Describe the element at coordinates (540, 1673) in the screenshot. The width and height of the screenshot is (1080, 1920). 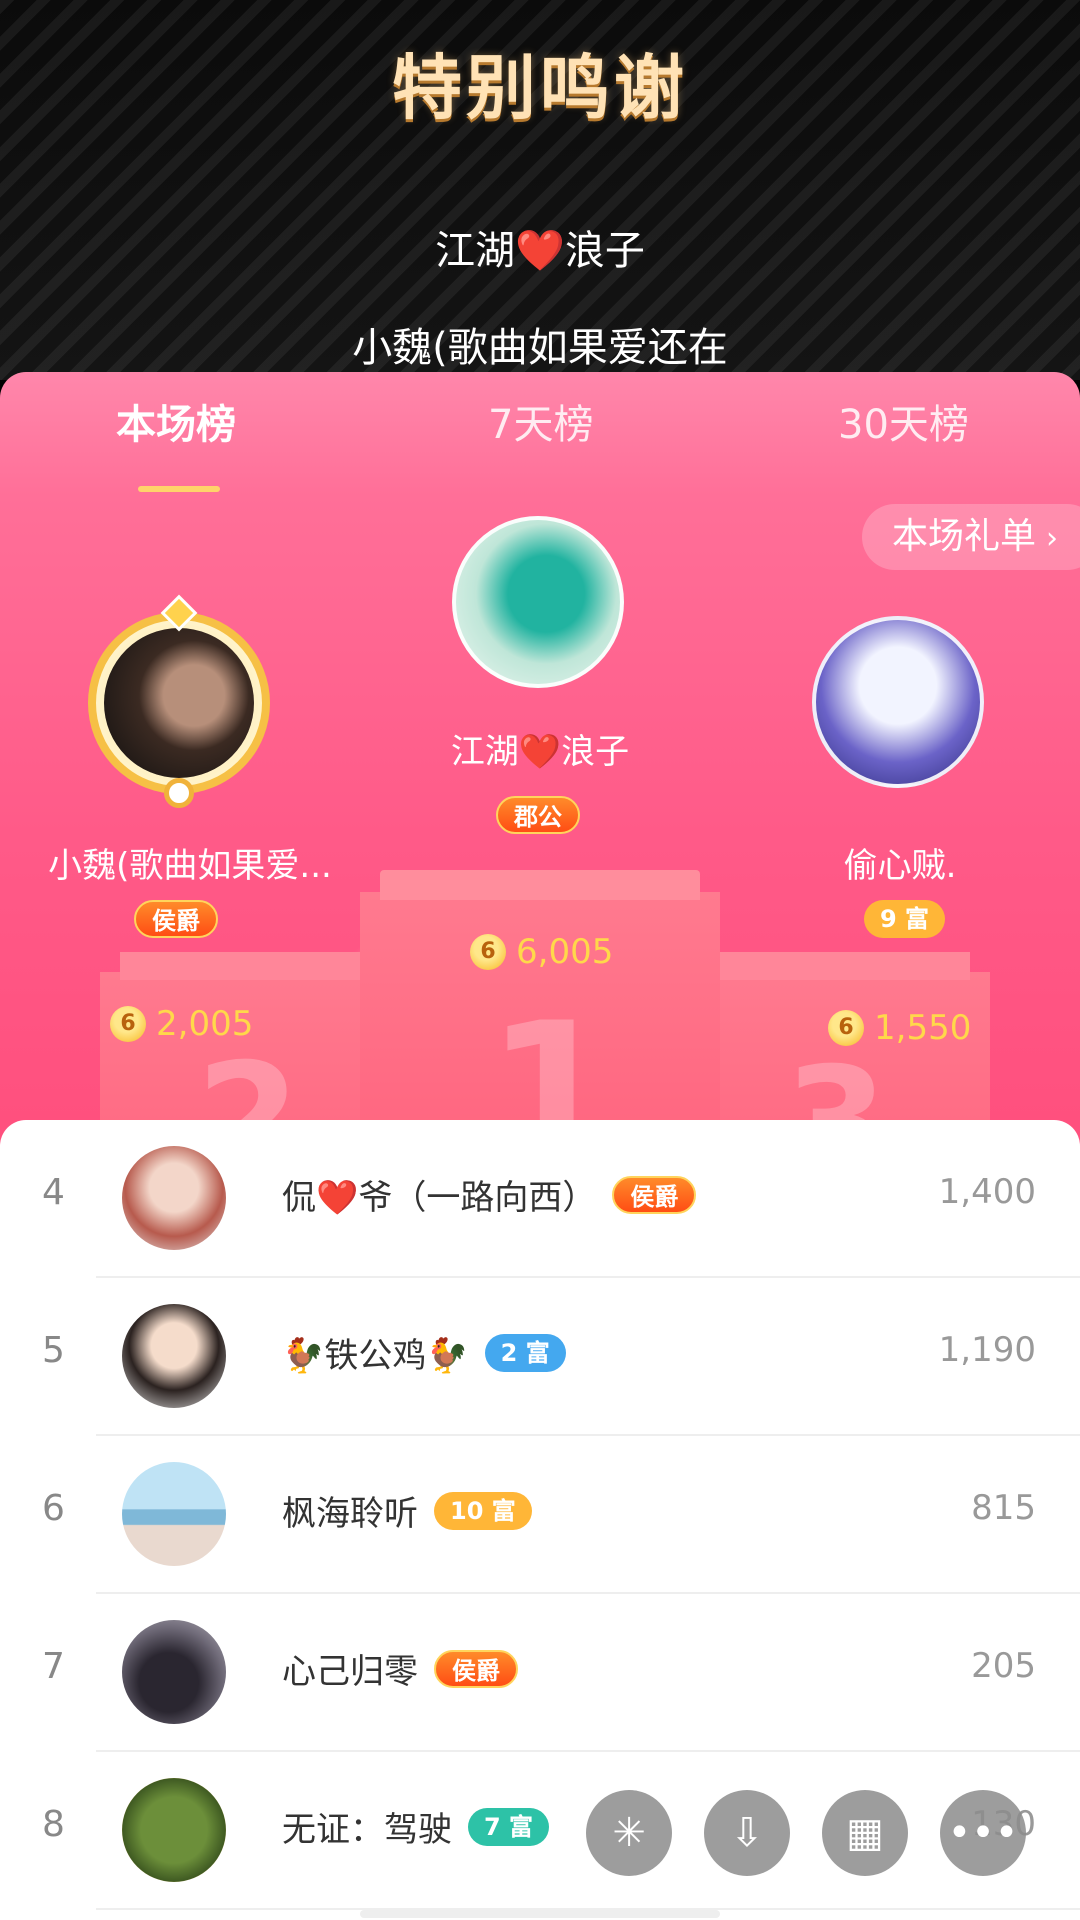
I see `list-item: 7 心己归零 侯爵 205` at that location.